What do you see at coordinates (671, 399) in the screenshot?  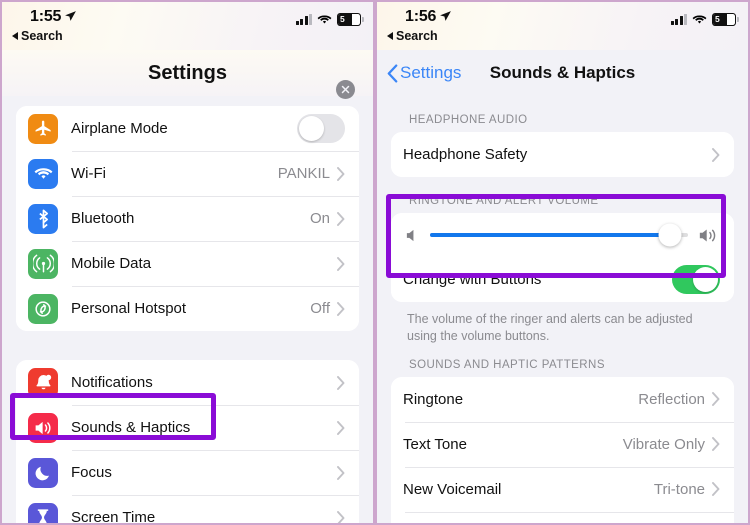 I see `list-item-value: Reflection` at bounding box center [671, 399].